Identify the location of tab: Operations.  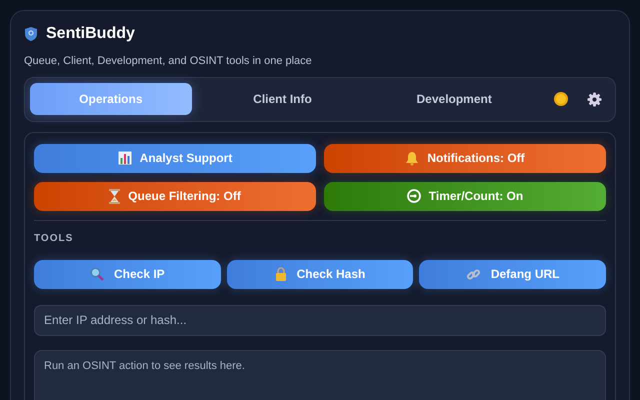
(111, 99).